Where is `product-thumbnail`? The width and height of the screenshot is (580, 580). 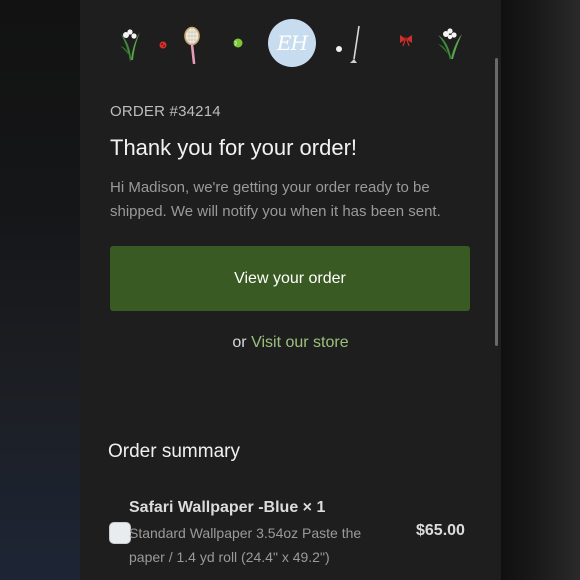 product-thumbnail is located at coordinates (120, 533).